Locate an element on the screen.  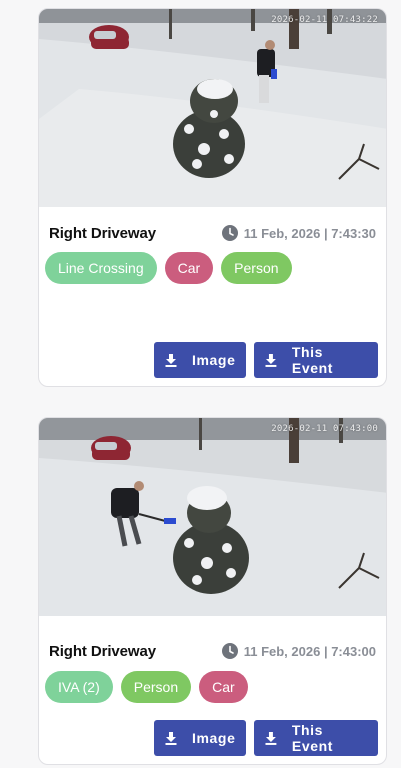
event-time: 11 Feb, 2026 | 7:43:30 is located at coordinates (309, 233).